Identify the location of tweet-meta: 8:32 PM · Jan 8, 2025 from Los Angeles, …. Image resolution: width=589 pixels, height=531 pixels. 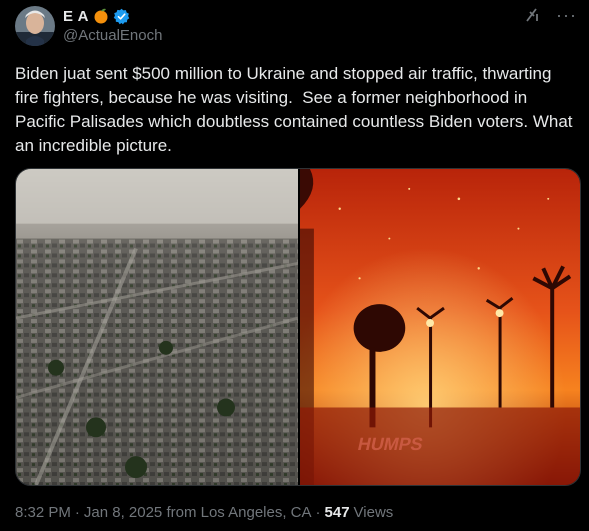
(204, 512).